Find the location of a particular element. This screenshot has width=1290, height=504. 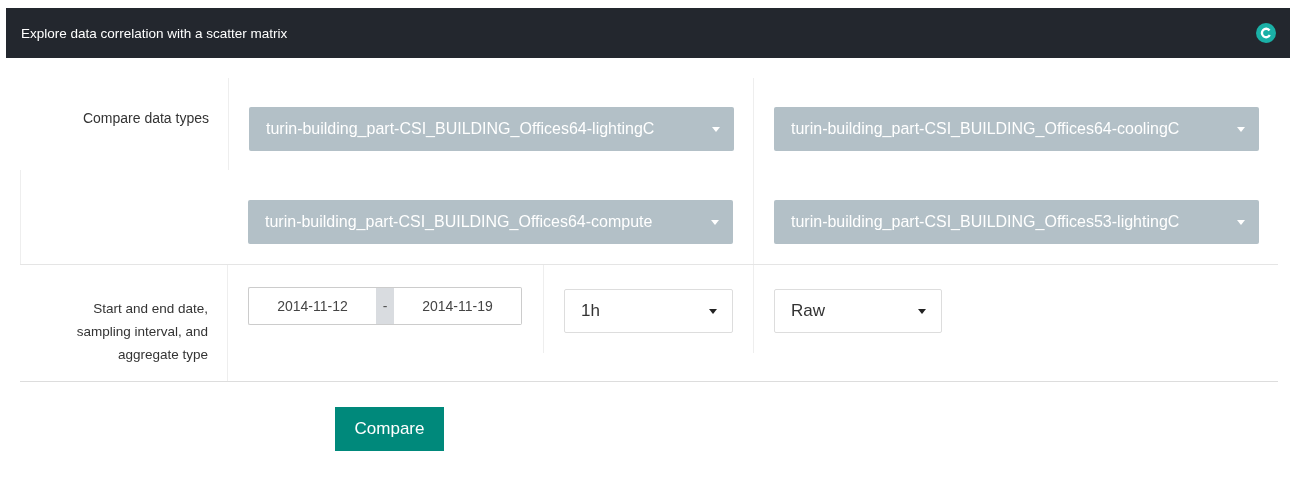

compare-button: Compare is located at coordinates (389, 429).